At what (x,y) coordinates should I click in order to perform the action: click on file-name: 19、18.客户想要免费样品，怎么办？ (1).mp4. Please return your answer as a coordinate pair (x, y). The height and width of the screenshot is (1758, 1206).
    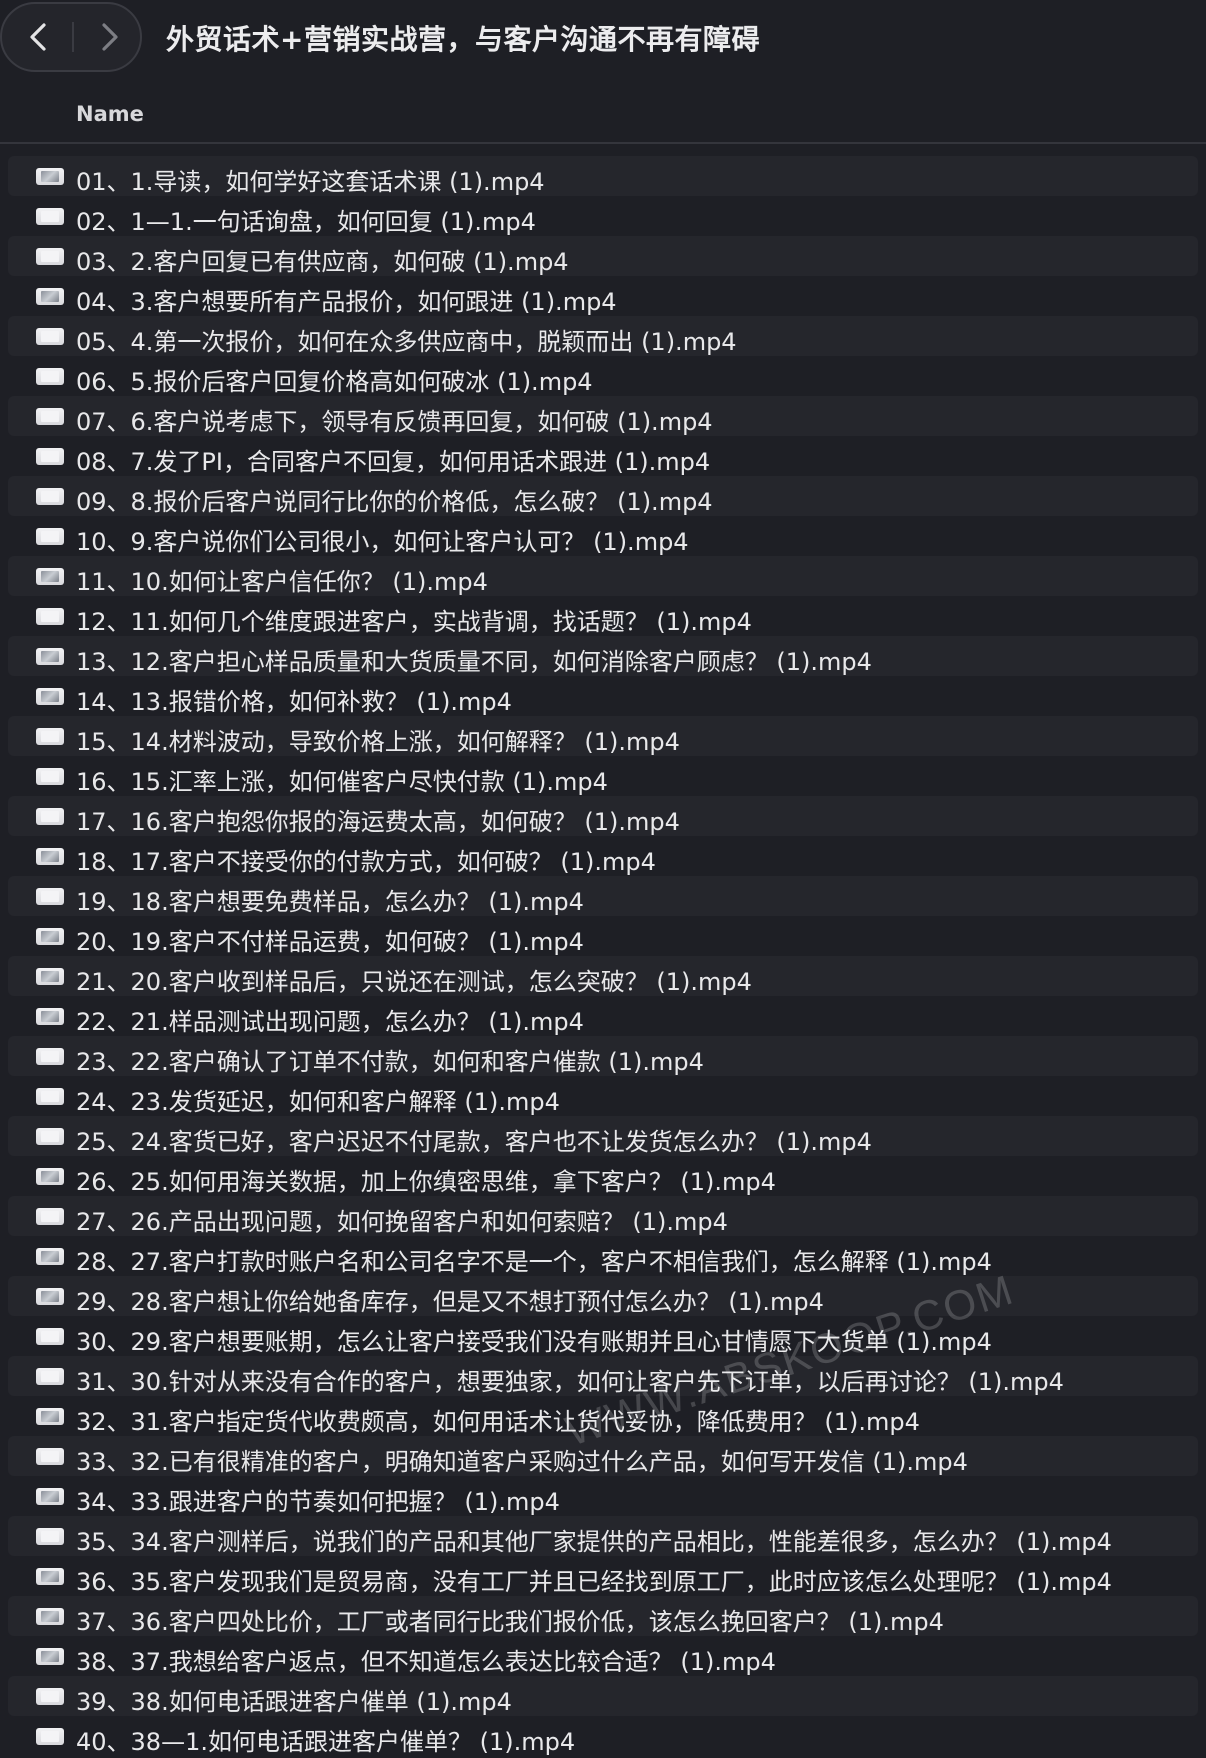
    Looking at the image, I should click on (330, 902).